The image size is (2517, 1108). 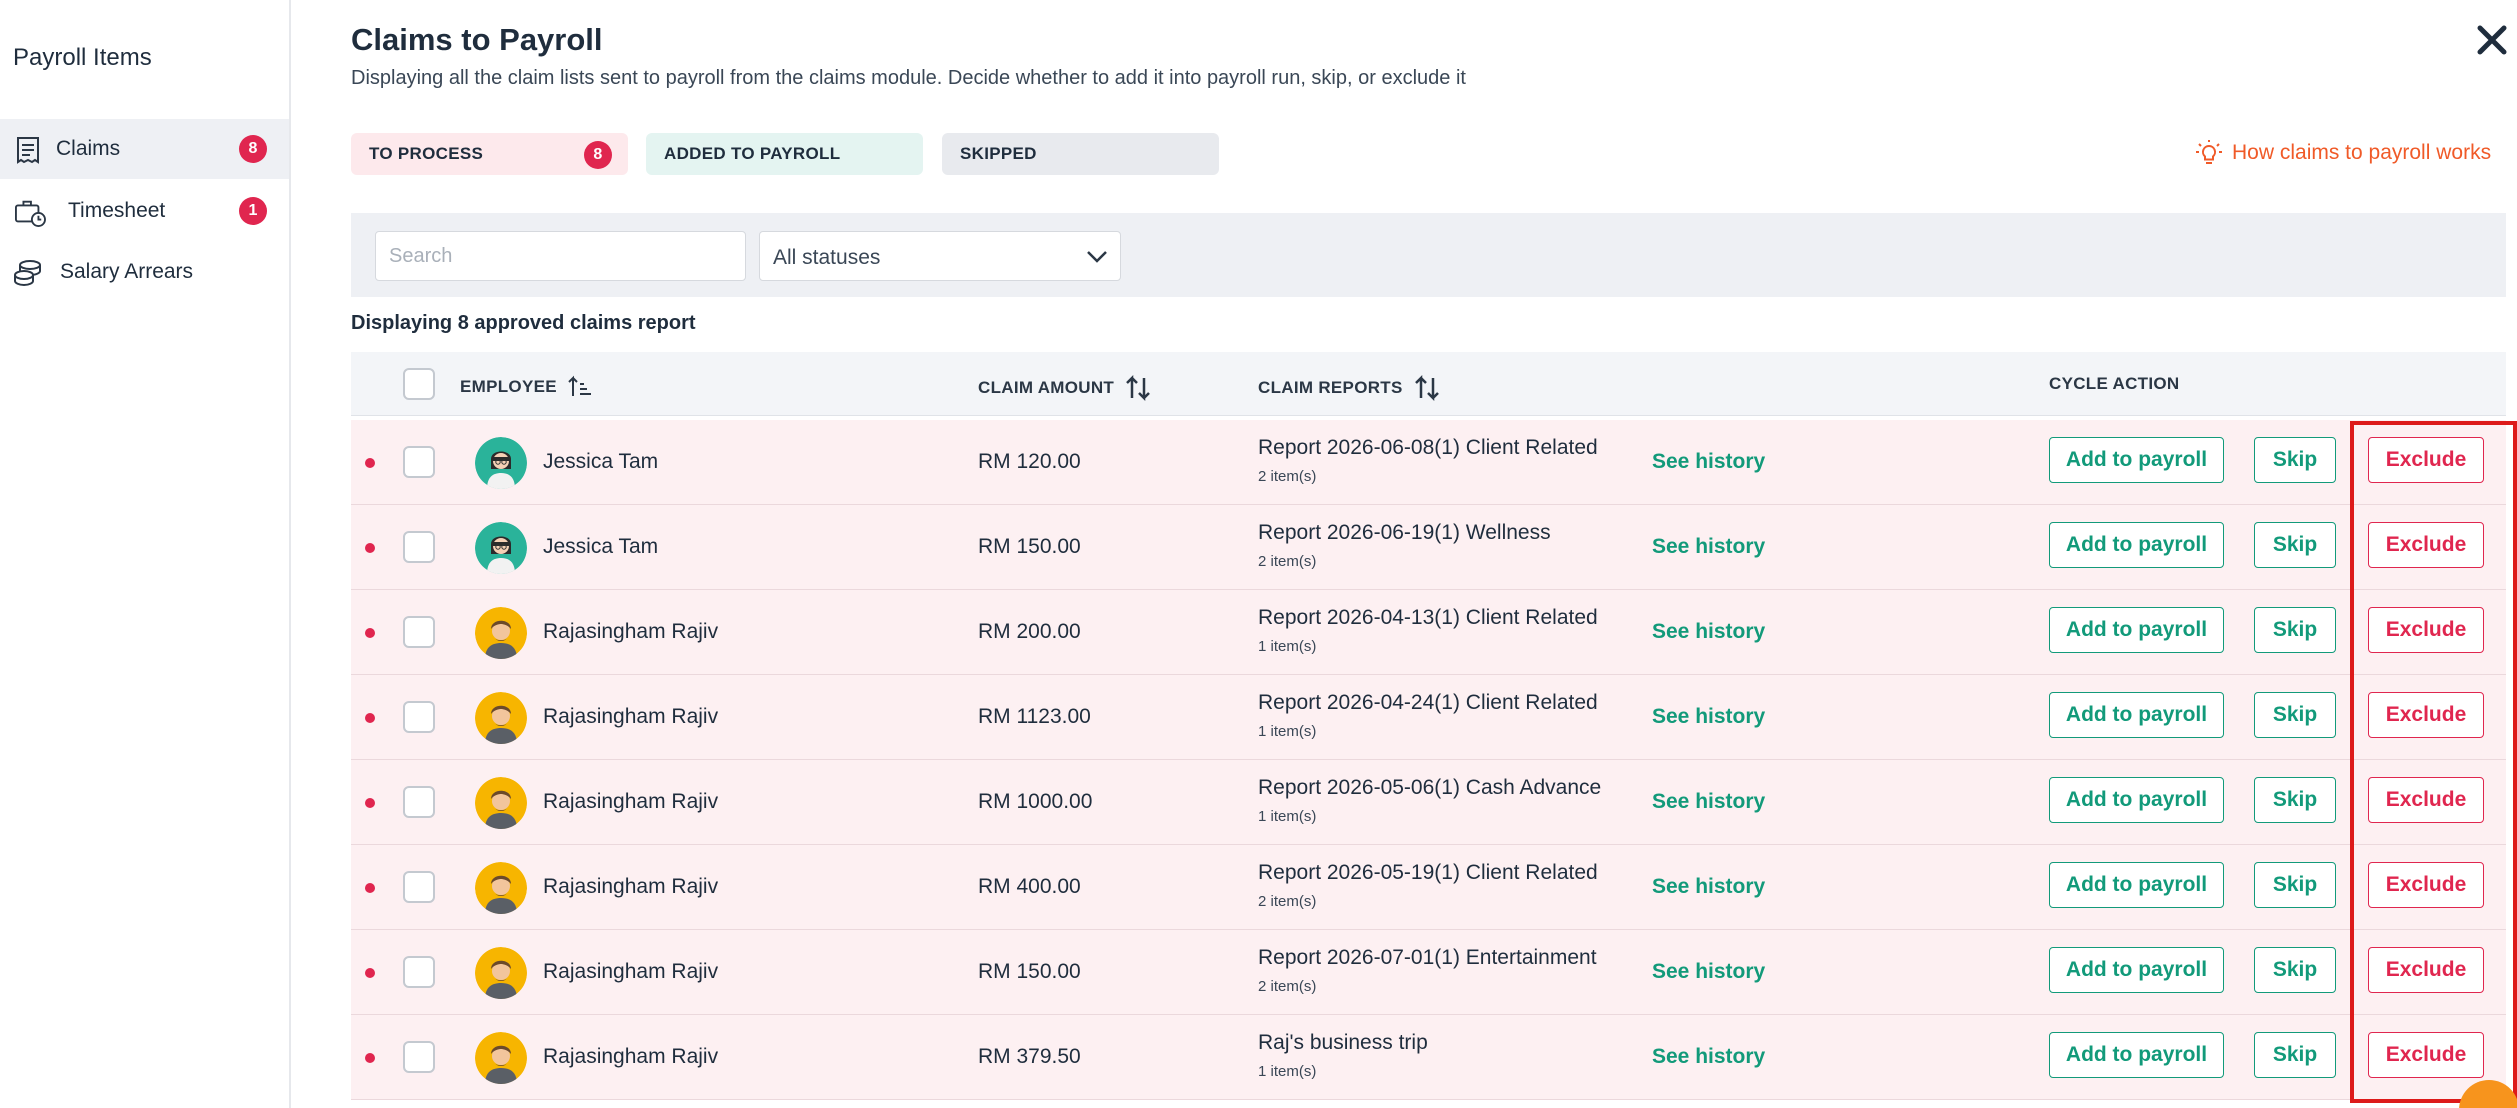 I want to click on how-it-works-link: How claims to payroll works, so click(x=2342, y=153).